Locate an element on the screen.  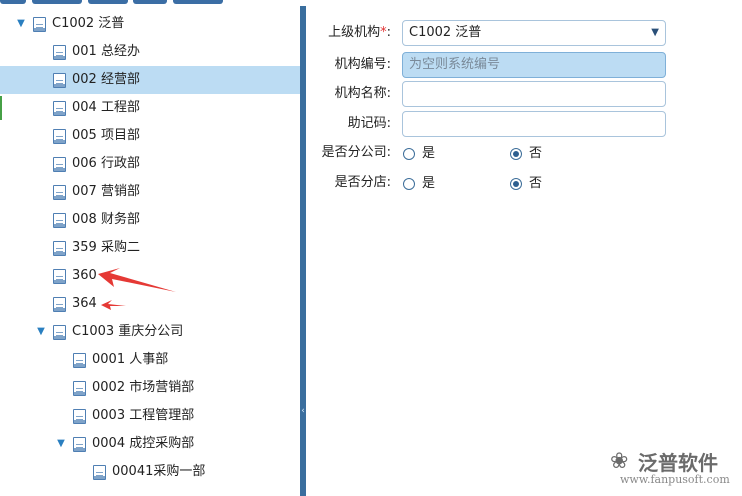
watermark: ❀ 泛普软件 www.fanpusoft.com is located at coordinates (676, 469).